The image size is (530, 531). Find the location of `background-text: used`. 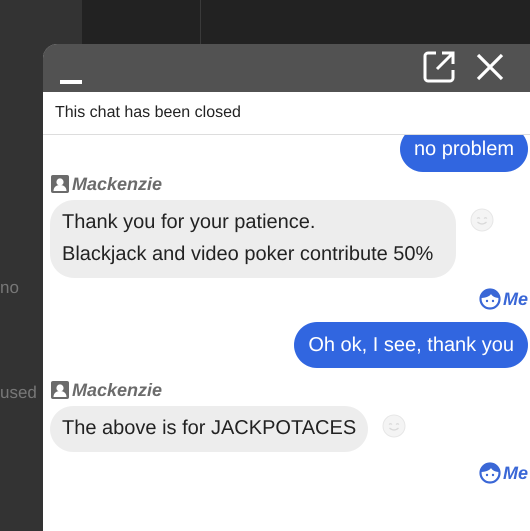

background-text: used is located at coordinates (18, 393).